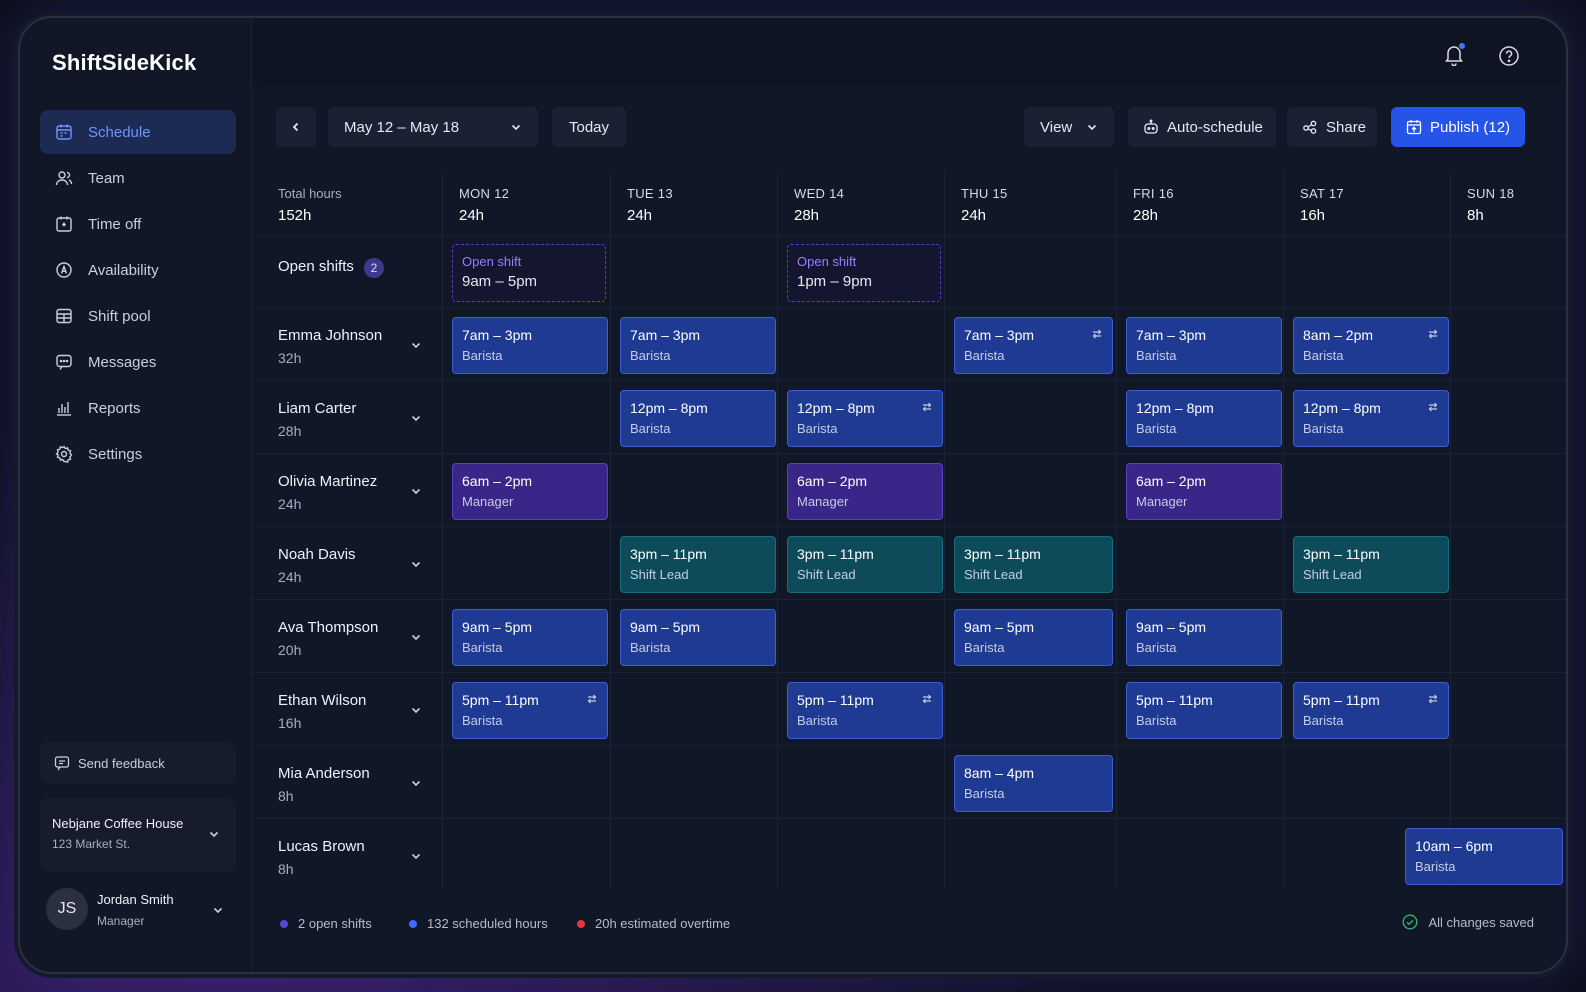  I want to click on employee-name: Liam Carter, so click(317, 408).